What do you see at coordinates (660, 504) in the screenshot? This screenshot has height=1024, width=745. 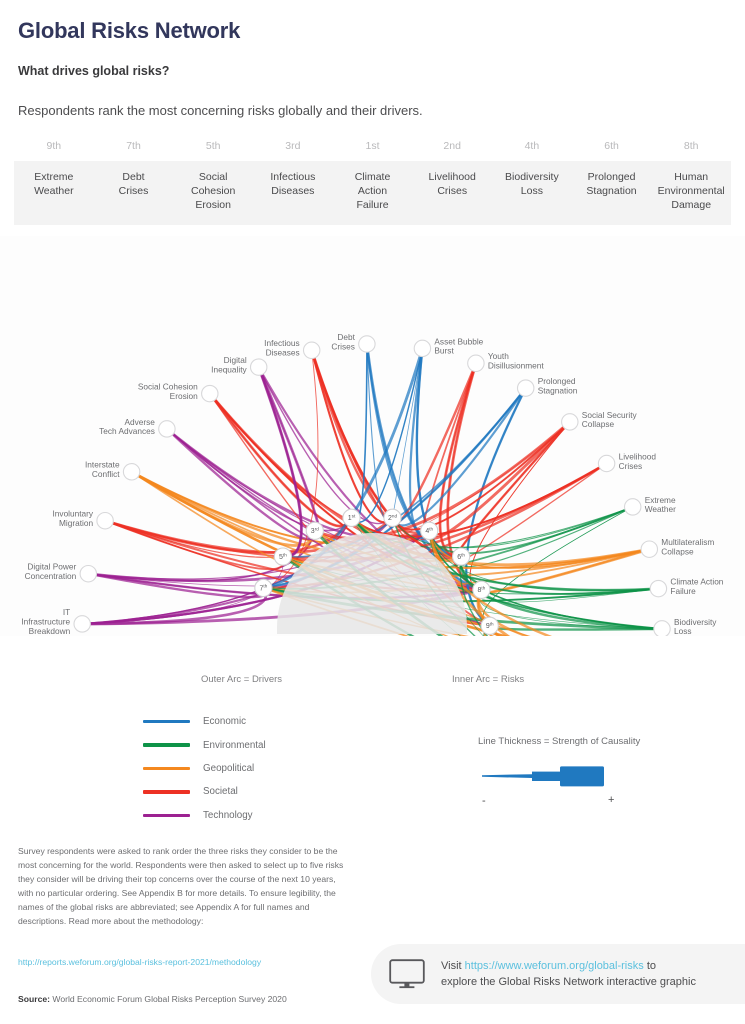 I see `outer-node-label: Extreme Weather` at bounding box center [660, 504].